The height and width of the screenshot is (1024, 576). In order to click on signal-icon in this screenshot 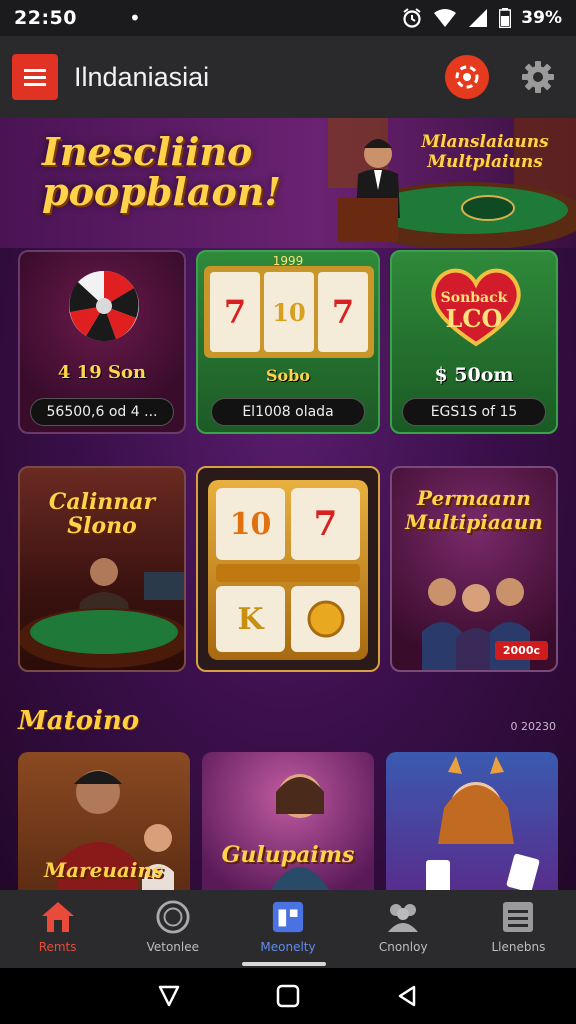, I will do `click(478, 18)`.